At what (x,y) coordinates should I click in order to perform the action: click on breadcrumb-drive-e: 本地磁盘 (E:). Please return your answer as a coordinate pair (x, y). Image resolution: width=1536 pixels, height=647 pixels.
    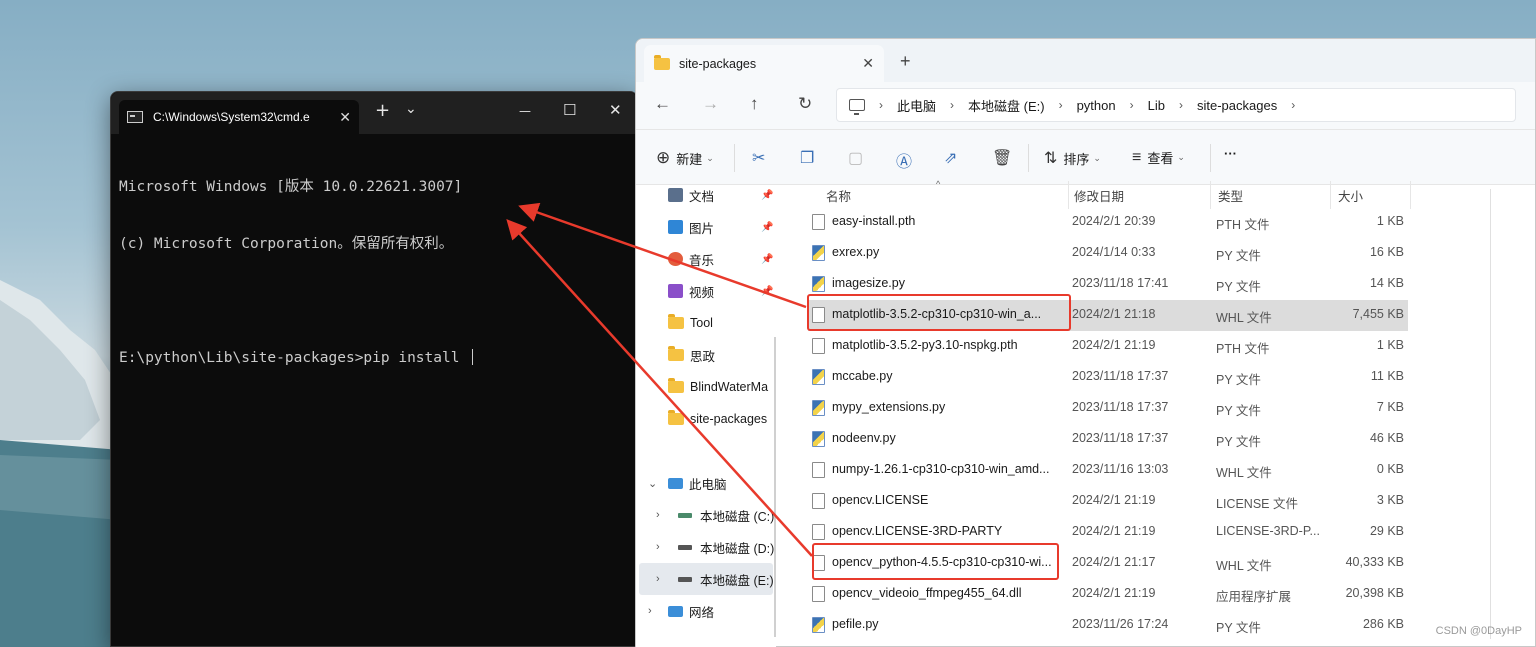
    Looking at the image, I should click on (1006, 105).